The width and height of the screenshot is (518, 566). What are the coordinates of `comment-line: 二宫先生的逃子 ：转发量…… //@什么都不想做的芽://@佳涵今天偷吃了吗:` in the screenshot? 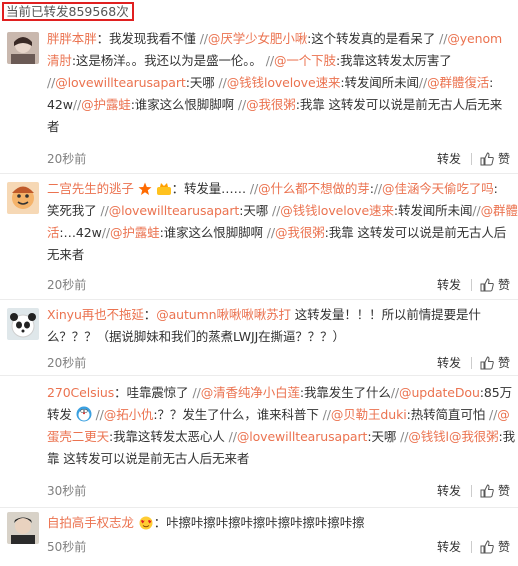 It's located at (280, 189).